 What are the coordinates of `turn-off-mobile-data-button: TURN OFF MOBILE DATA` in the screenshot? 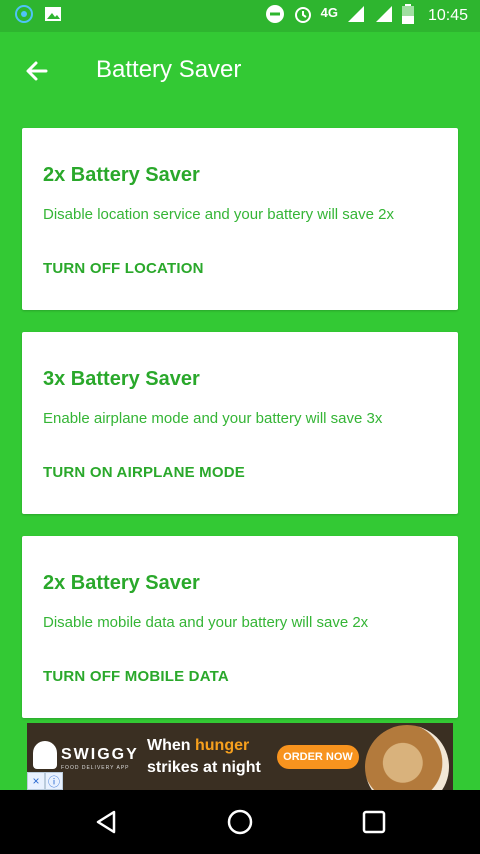 It's located at (136, 676).